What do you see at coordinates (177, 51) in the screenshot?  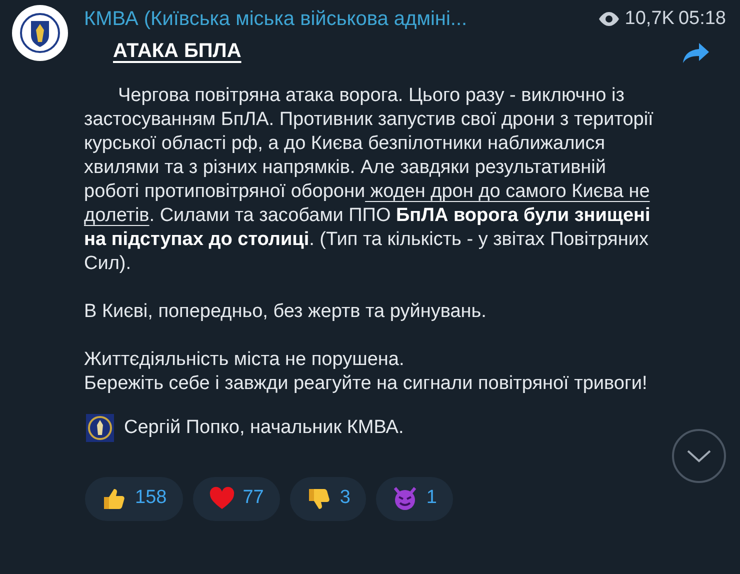 I see `post-title: АТАКА БПЛА` at bounding box center [177, 51].